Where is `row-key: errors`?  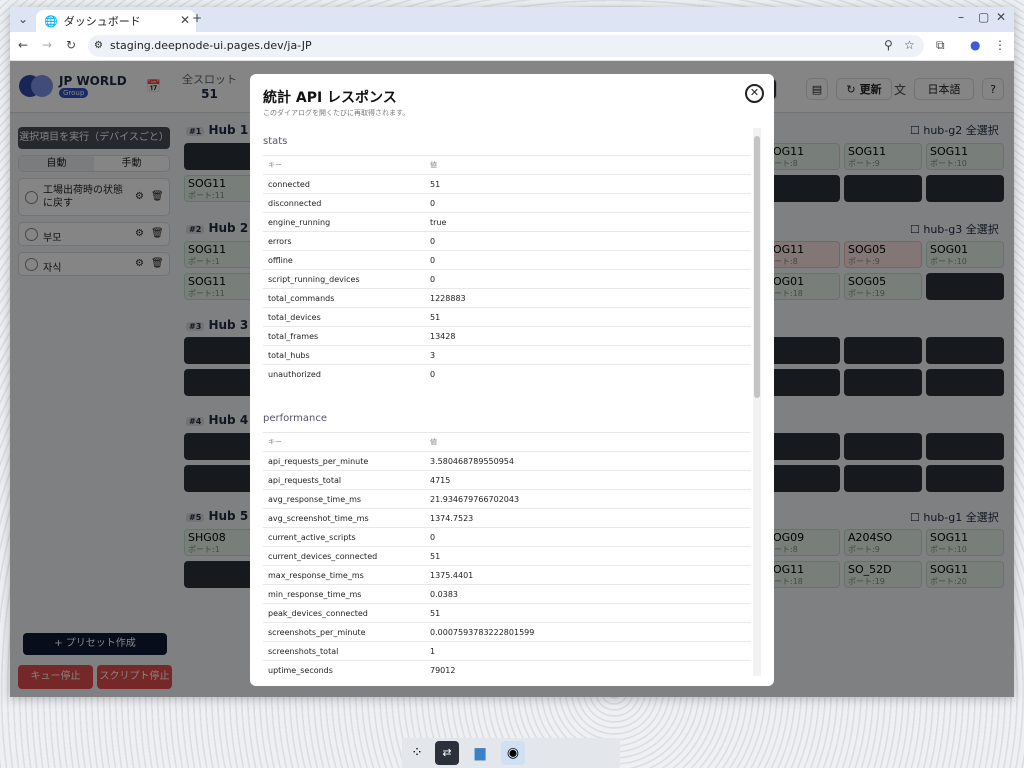
row-key: errors is located at coordinates (344, 241).